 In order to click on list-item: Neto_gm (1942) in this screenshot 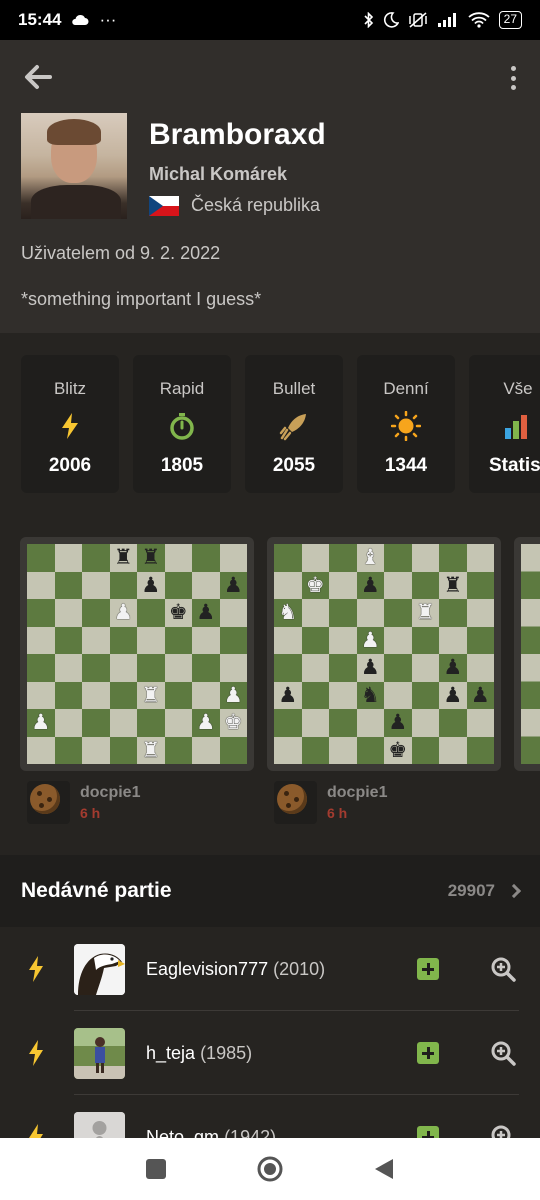, I will do `click(270, 1116)`.